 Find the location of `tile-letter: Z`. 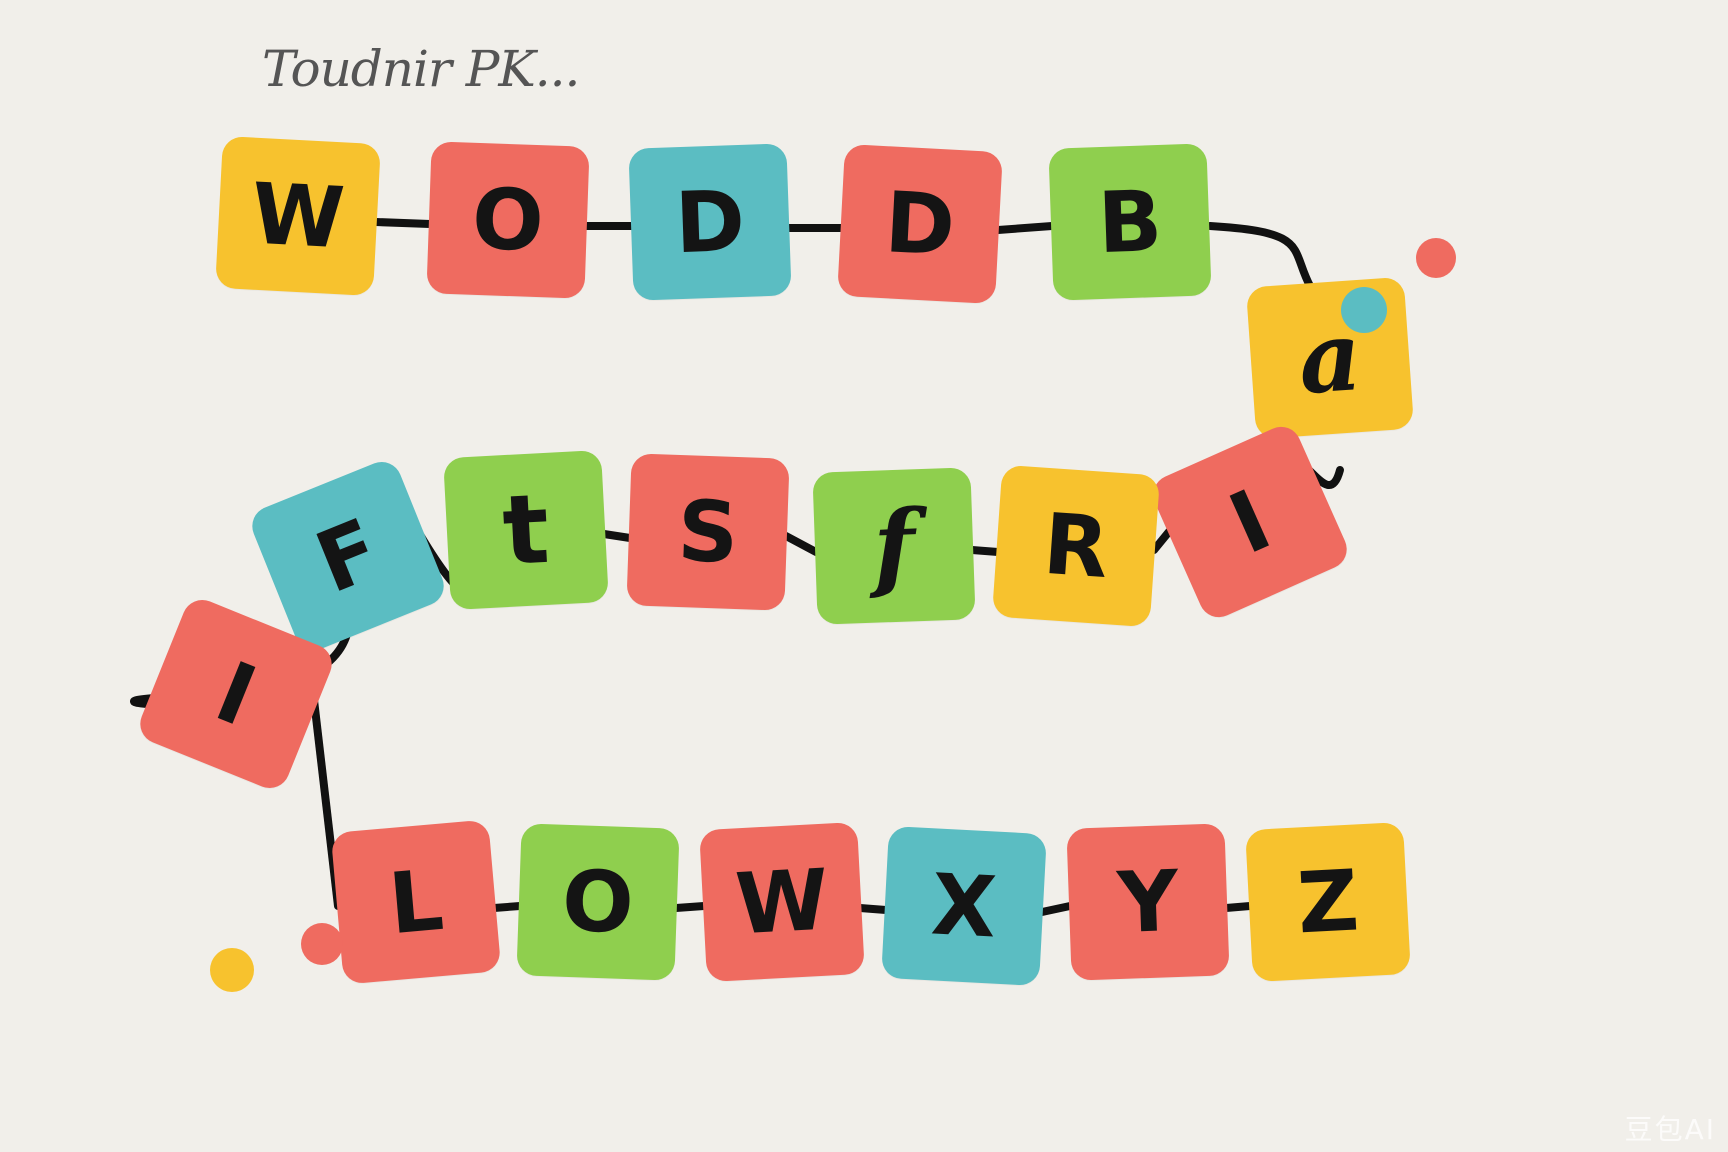

tile-letter: Z is located at coordinates (1328, 902).